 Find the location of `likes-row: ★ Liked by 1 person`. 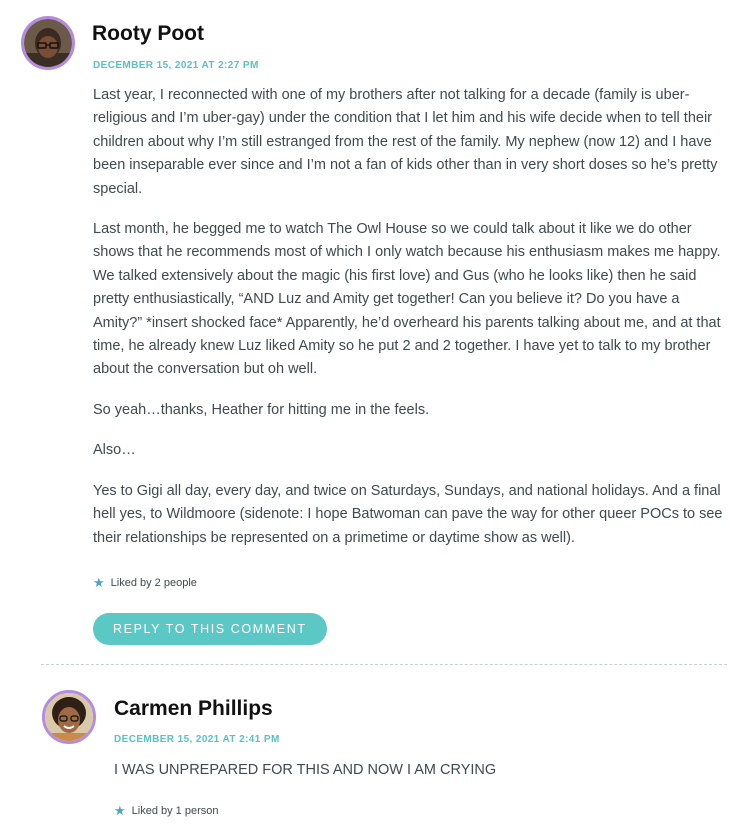

likes-row: ★ Liked by 1 person is located at coordinates (166, 810).